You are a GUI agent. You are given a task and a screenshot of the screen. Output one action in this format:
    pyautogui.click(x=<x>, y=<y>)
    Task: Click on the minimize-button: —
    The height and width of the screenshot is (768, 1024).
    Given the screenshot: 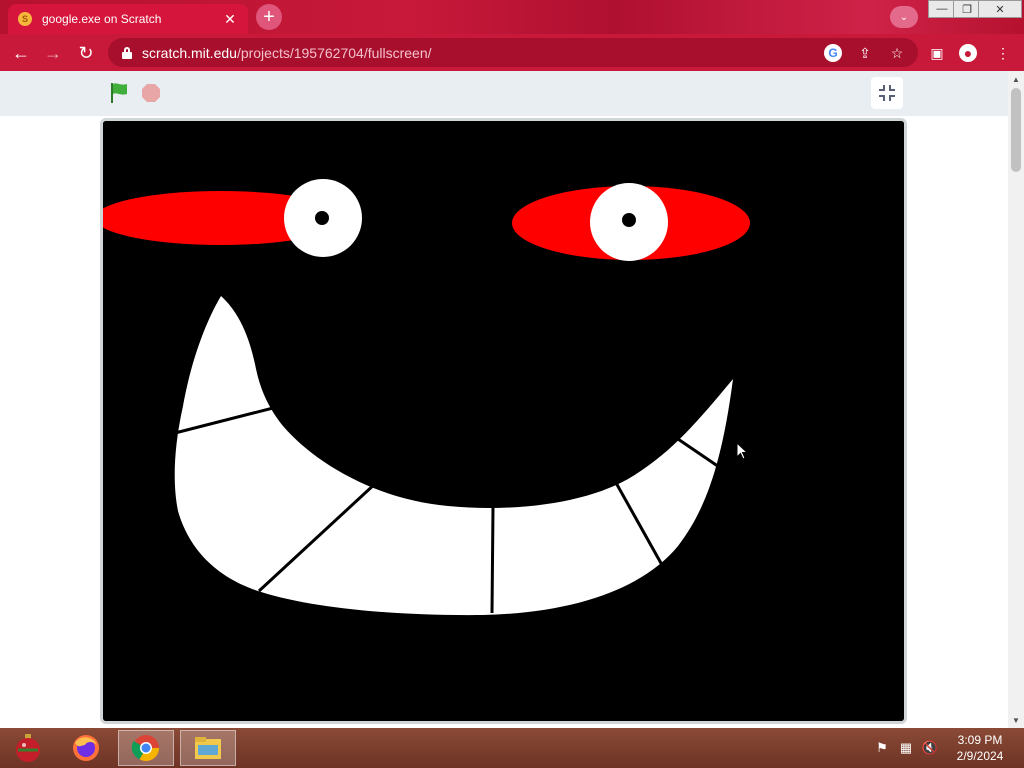 What is the action you would take?
    pyautogui.click(x=942, y=9)
    